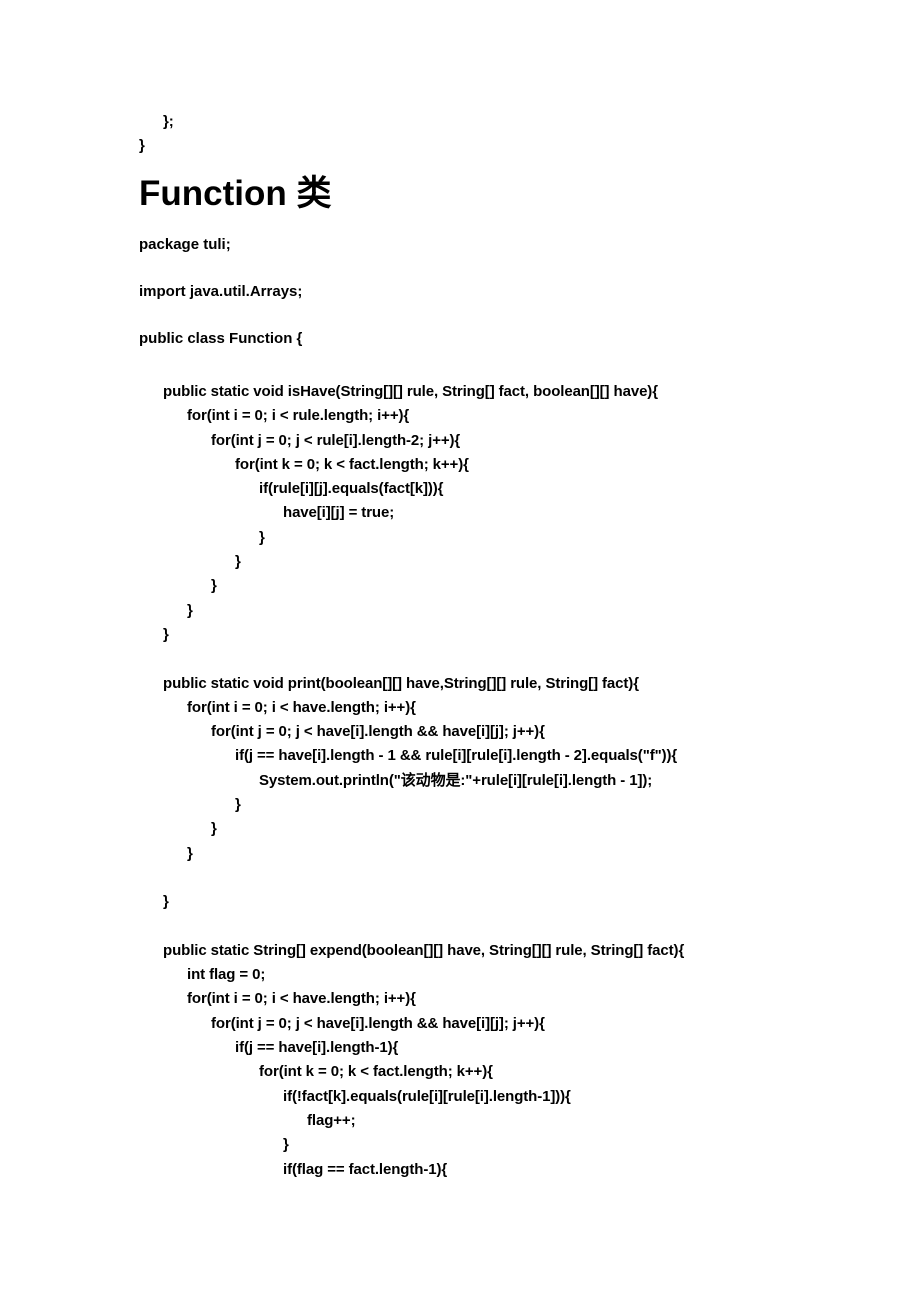 The height and width of the screenshot is (1302, 920). I want to click on page-title: Function 类, so click(235, 193).